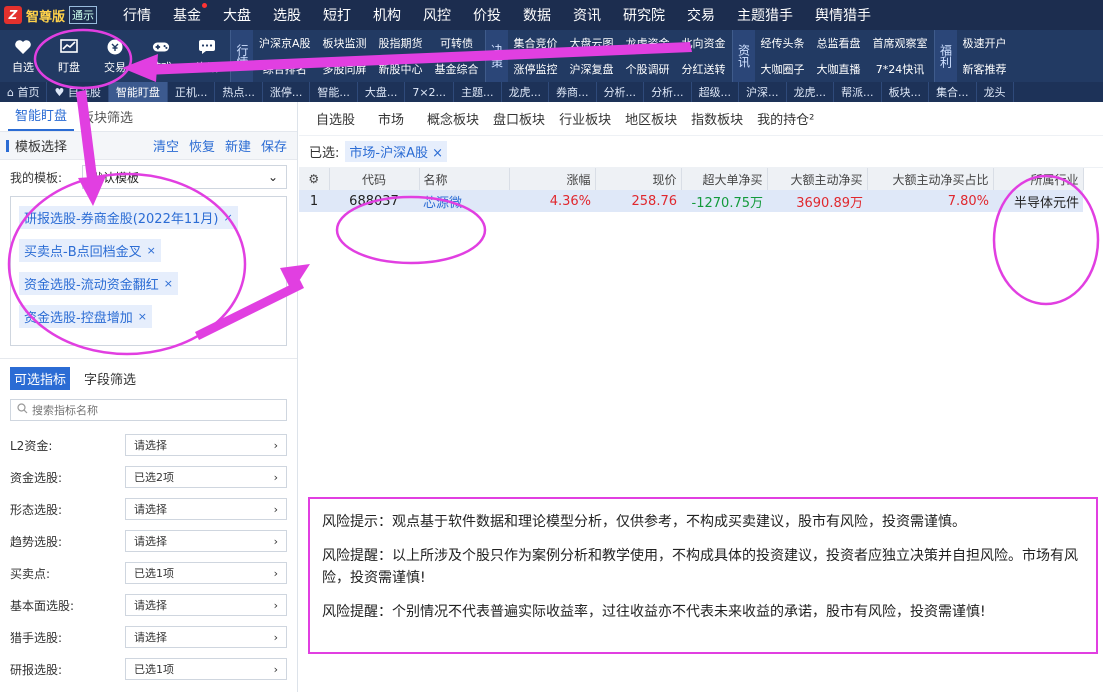 This screenshot has height=692, width=1103. Describe the element at coordinates (487, 15) in the screenshot. I see `menu-jiatou: 价投` at that location.